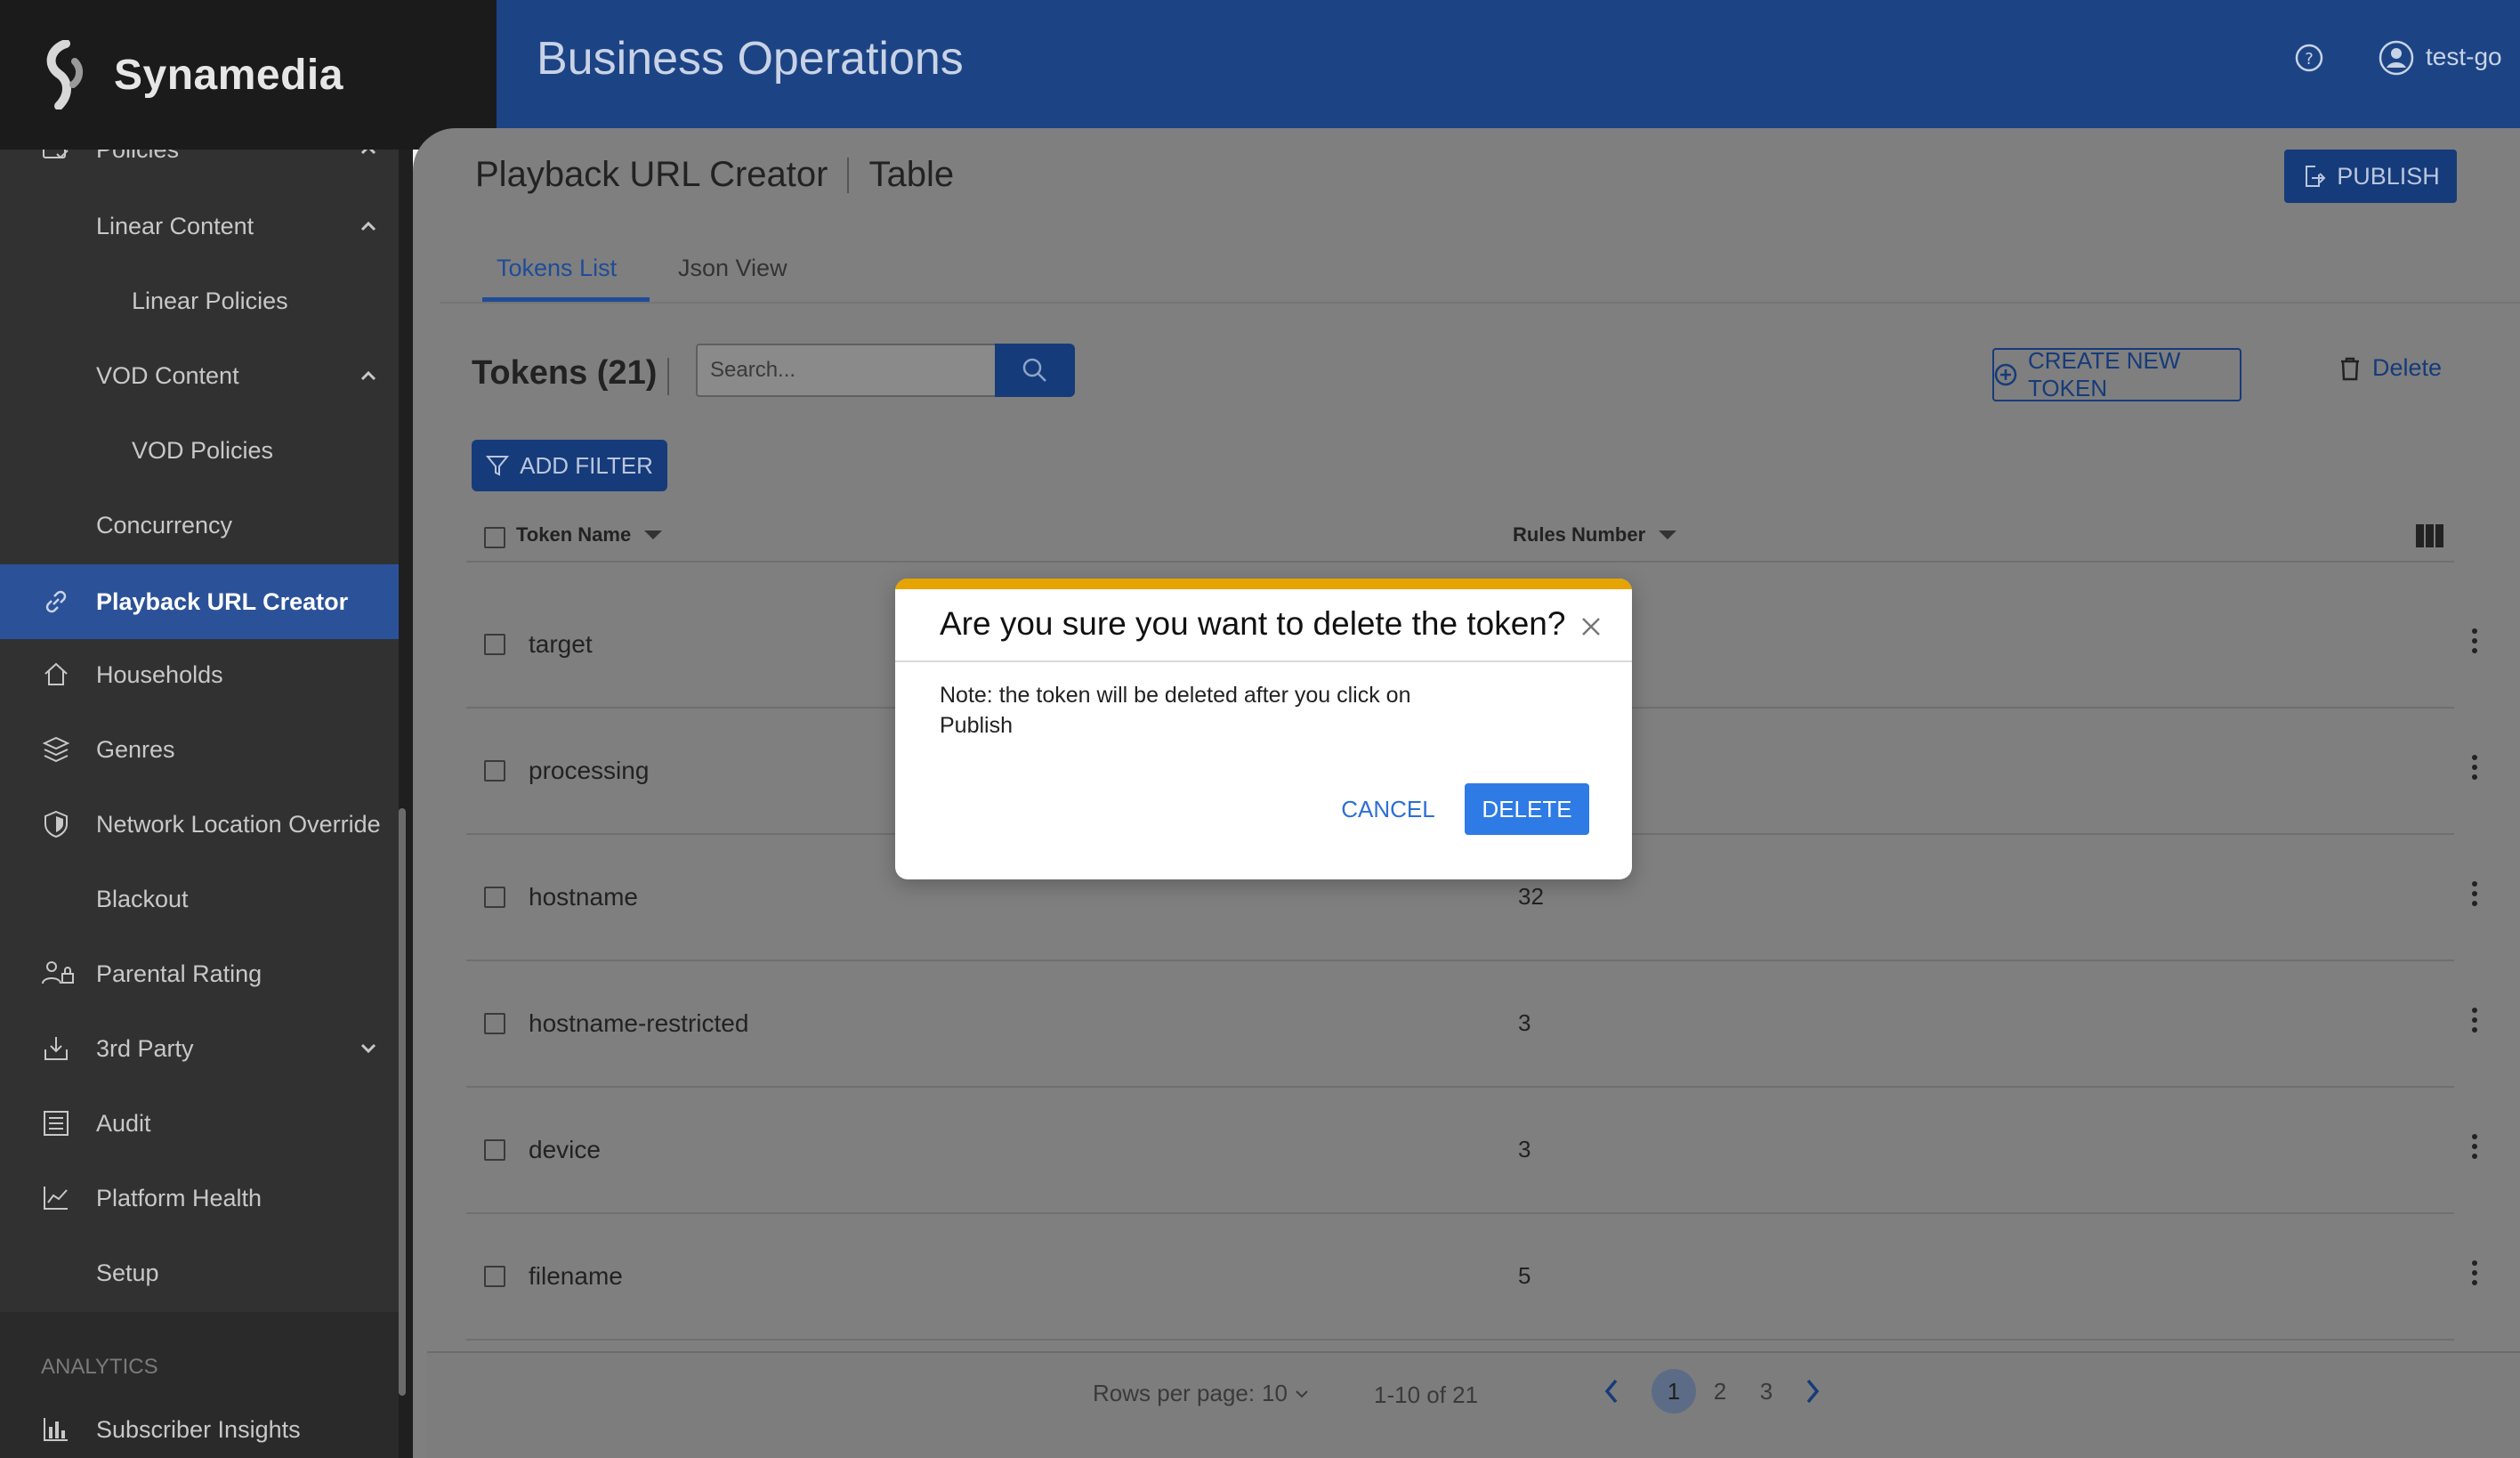  I want to click on close-icon, so click(1591, 626).